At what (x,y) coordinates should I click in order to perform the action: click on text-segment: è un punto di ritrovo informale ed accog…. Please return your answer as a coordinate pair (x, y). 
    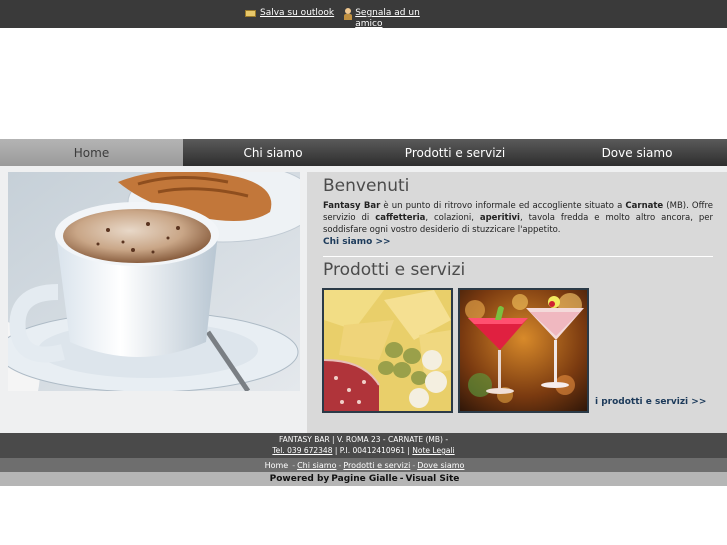
    Looking at the image, I should click on (503, 206).